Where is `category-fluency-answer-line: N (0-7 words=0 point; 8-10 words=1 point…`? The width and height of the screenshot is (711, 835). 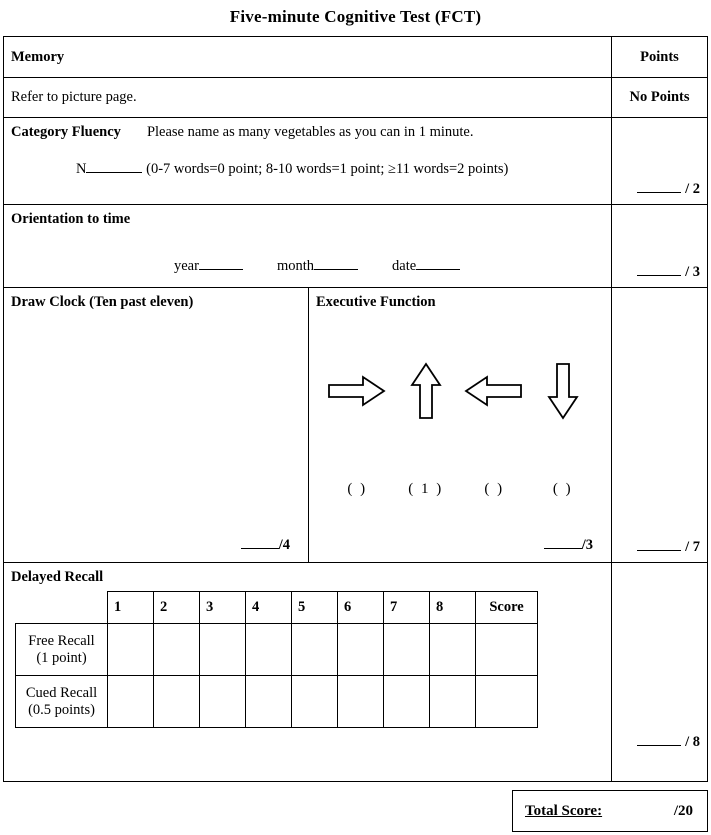 category-fluency-answer-line: N (0-7 words=0 point; 8-10 words=1 point… is located at coordinates (307, 159).